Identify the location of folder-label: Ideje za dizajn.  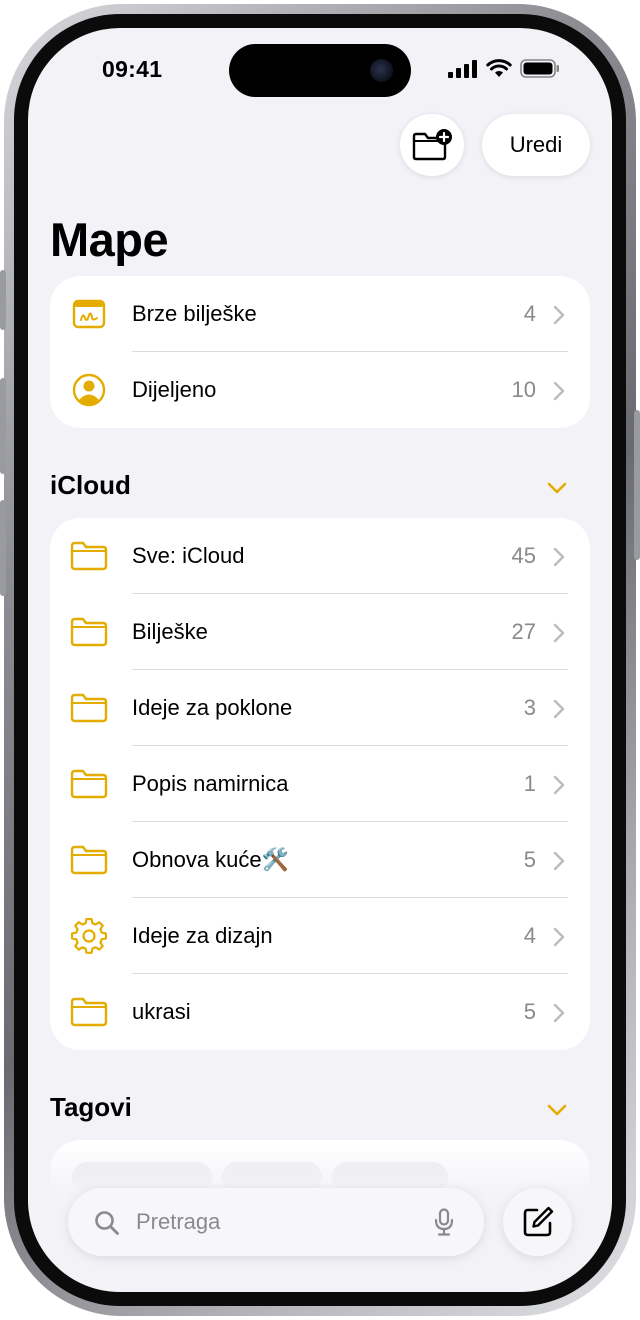
(202, 935).